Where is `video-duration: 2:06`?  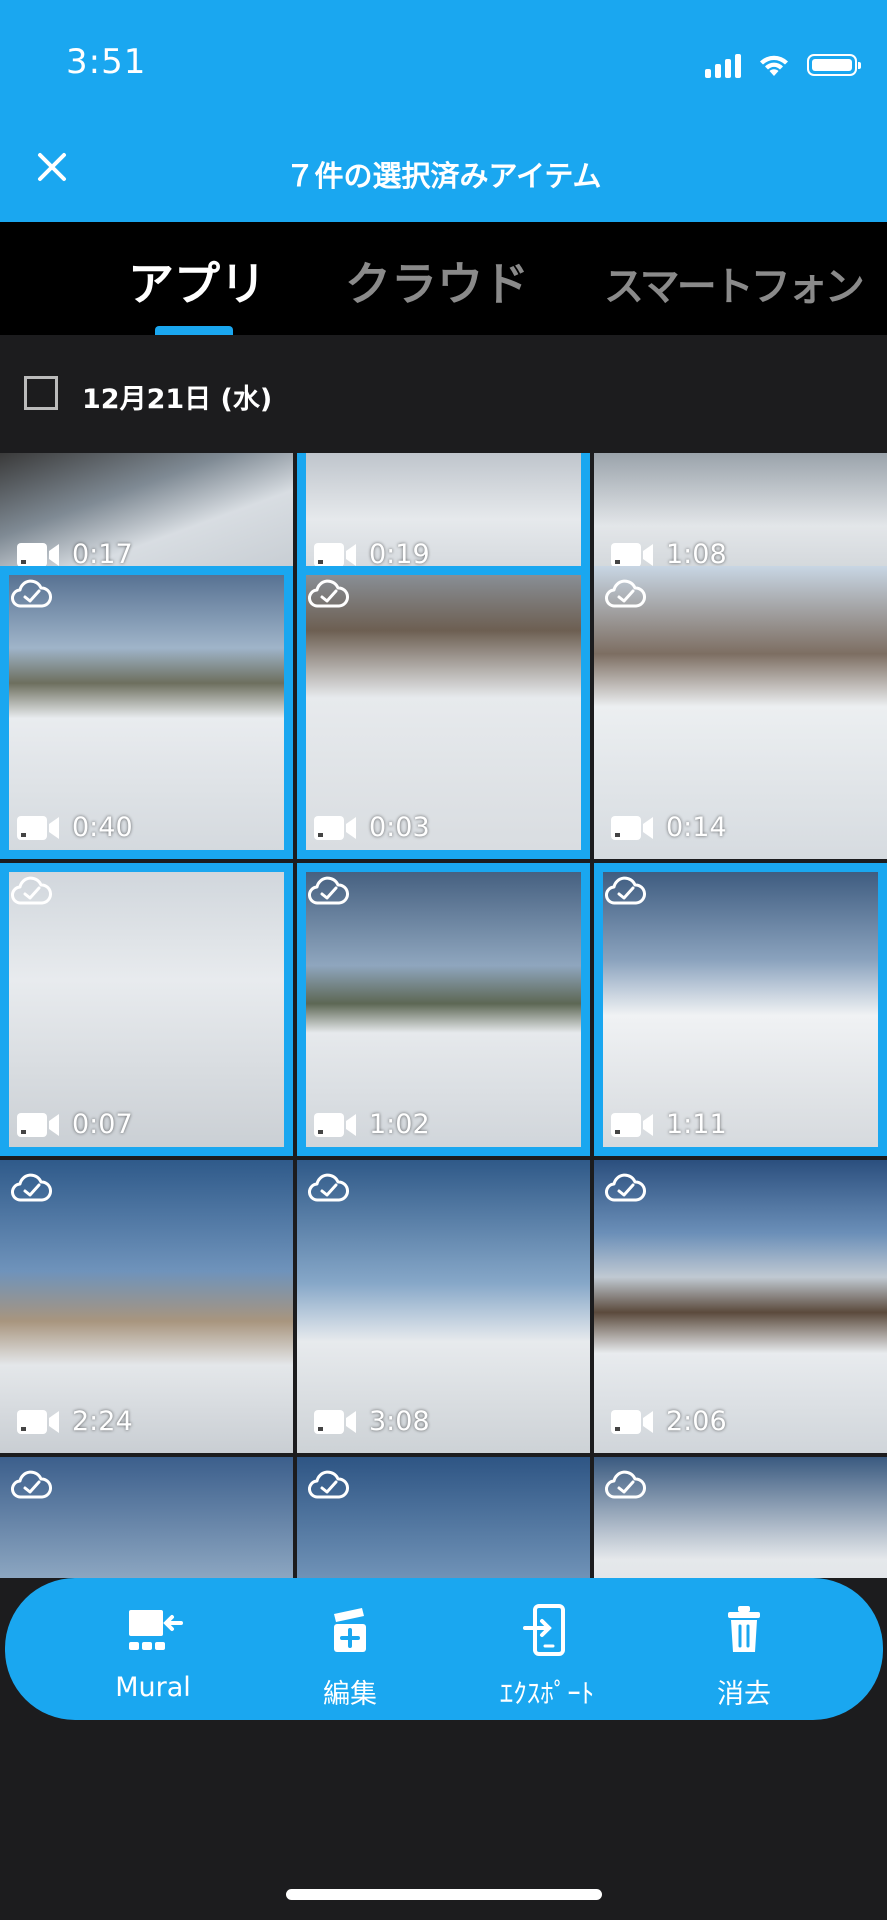
video-duration: 2:06 is located at coordinates (696, 1421).